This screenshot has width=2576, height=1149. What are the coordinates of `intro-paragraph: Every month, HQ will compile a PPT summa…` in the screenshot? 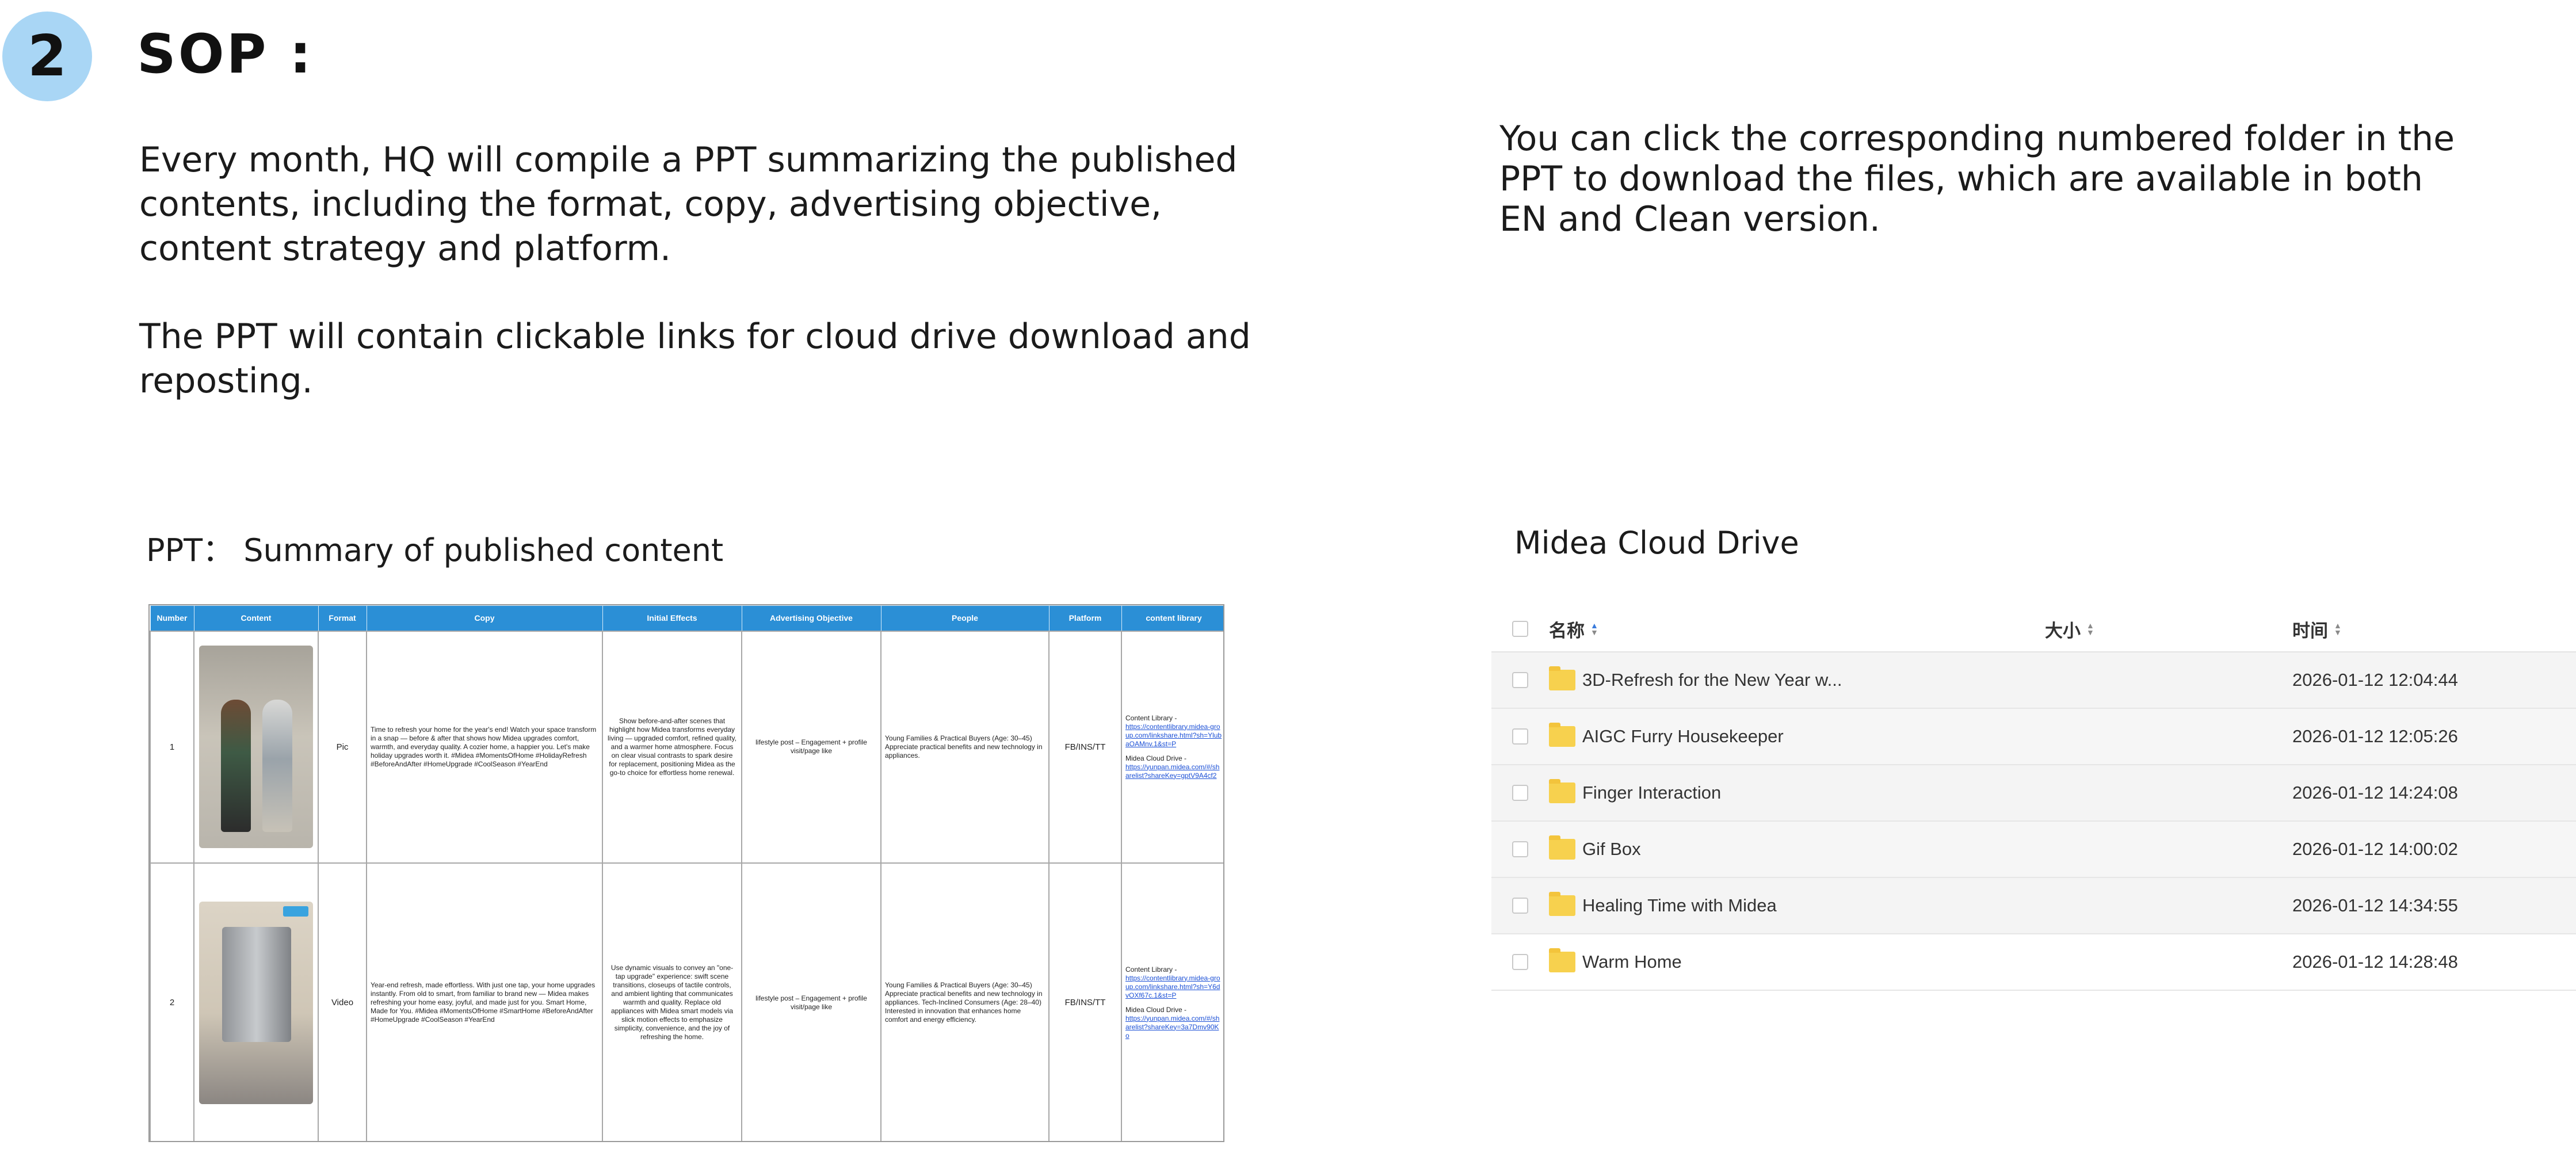 It's located at (688, 204).